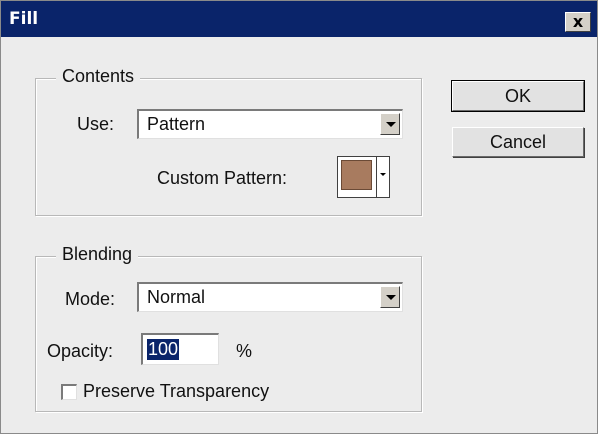 The height and width of the screenshot is (434, 598). What do you see at coordinates (176, 124) in the screenshot?
I see `use-value: Pattern` at bounding box center [176, 124].